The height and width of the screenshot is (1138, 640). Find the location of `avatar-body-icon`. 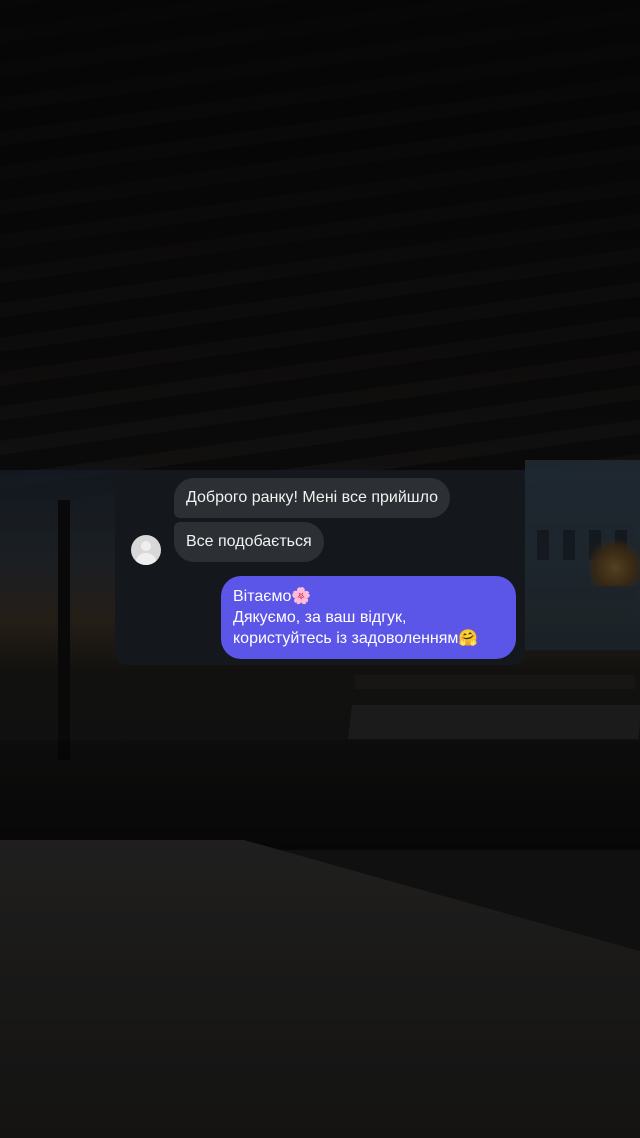

avatar-body-icon is located at coordinates (146, 559).